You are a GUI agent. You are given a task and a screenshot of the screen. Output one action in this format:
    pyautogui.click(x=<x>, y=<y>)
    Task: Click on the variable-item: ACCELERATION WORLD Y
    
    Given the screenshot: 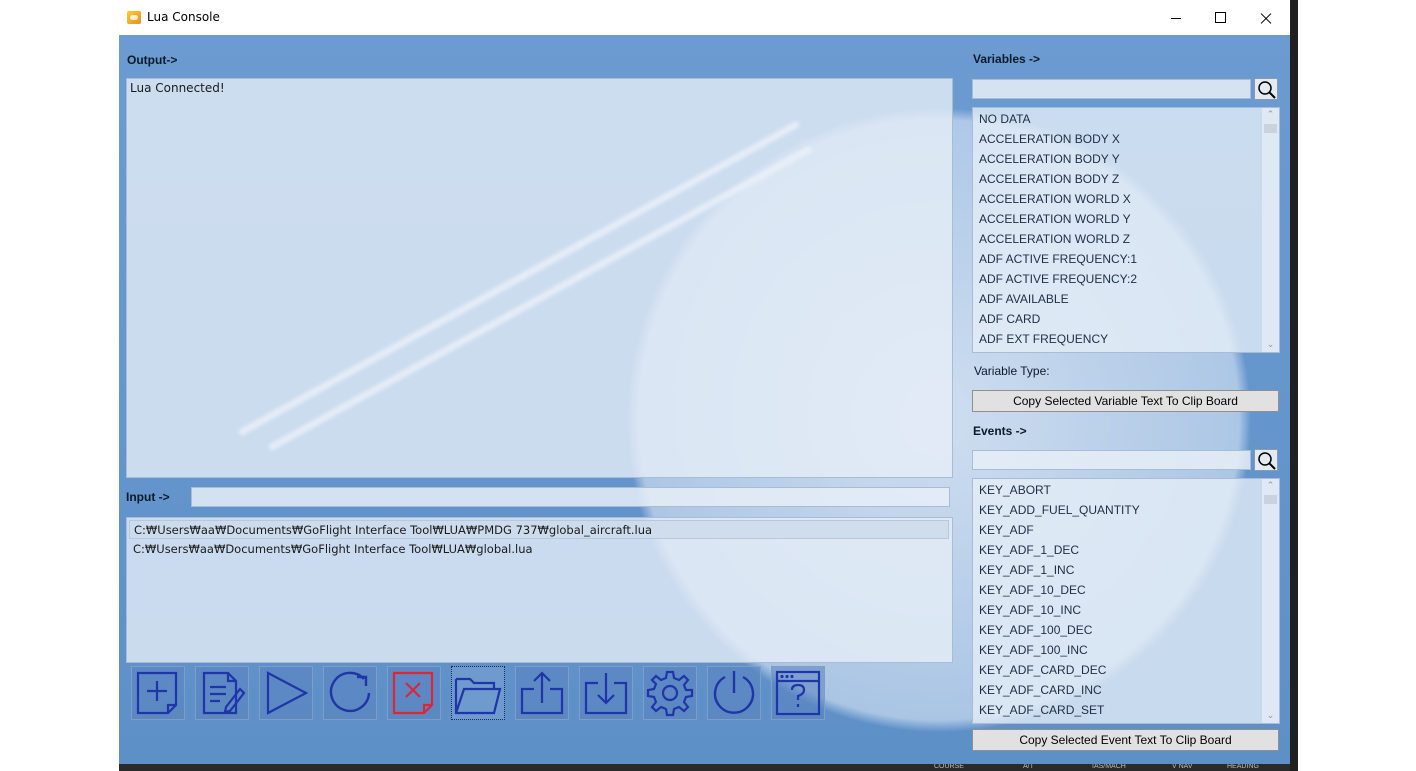 What is the action you would take?
    pyautogui.click(x=1055, y=219)
    